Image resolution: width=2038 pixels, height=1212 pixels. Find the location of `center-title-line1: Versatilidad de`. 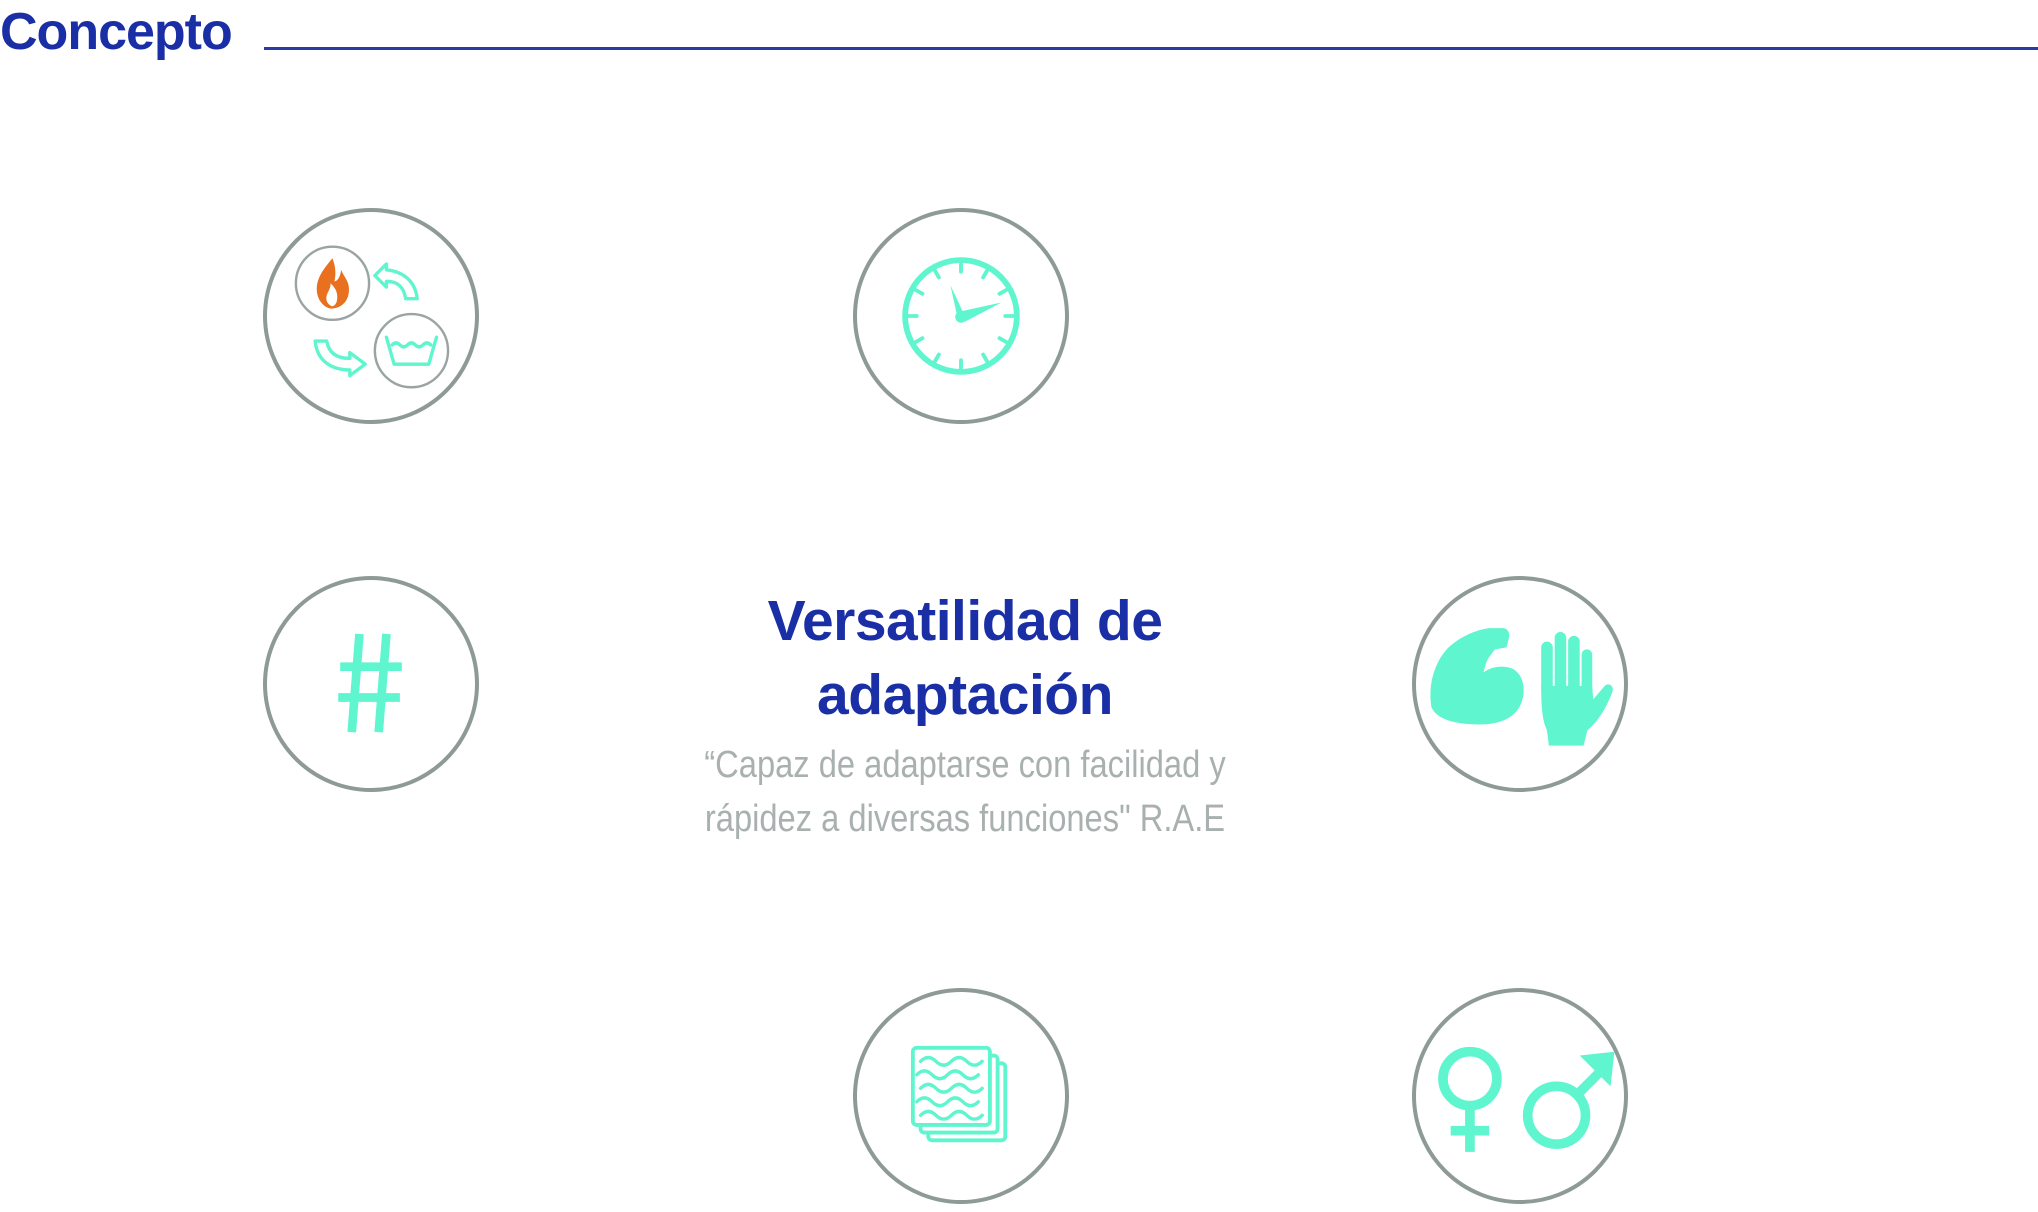

center-title-line1: Versatilidad de is located at coordinates (965, 621).